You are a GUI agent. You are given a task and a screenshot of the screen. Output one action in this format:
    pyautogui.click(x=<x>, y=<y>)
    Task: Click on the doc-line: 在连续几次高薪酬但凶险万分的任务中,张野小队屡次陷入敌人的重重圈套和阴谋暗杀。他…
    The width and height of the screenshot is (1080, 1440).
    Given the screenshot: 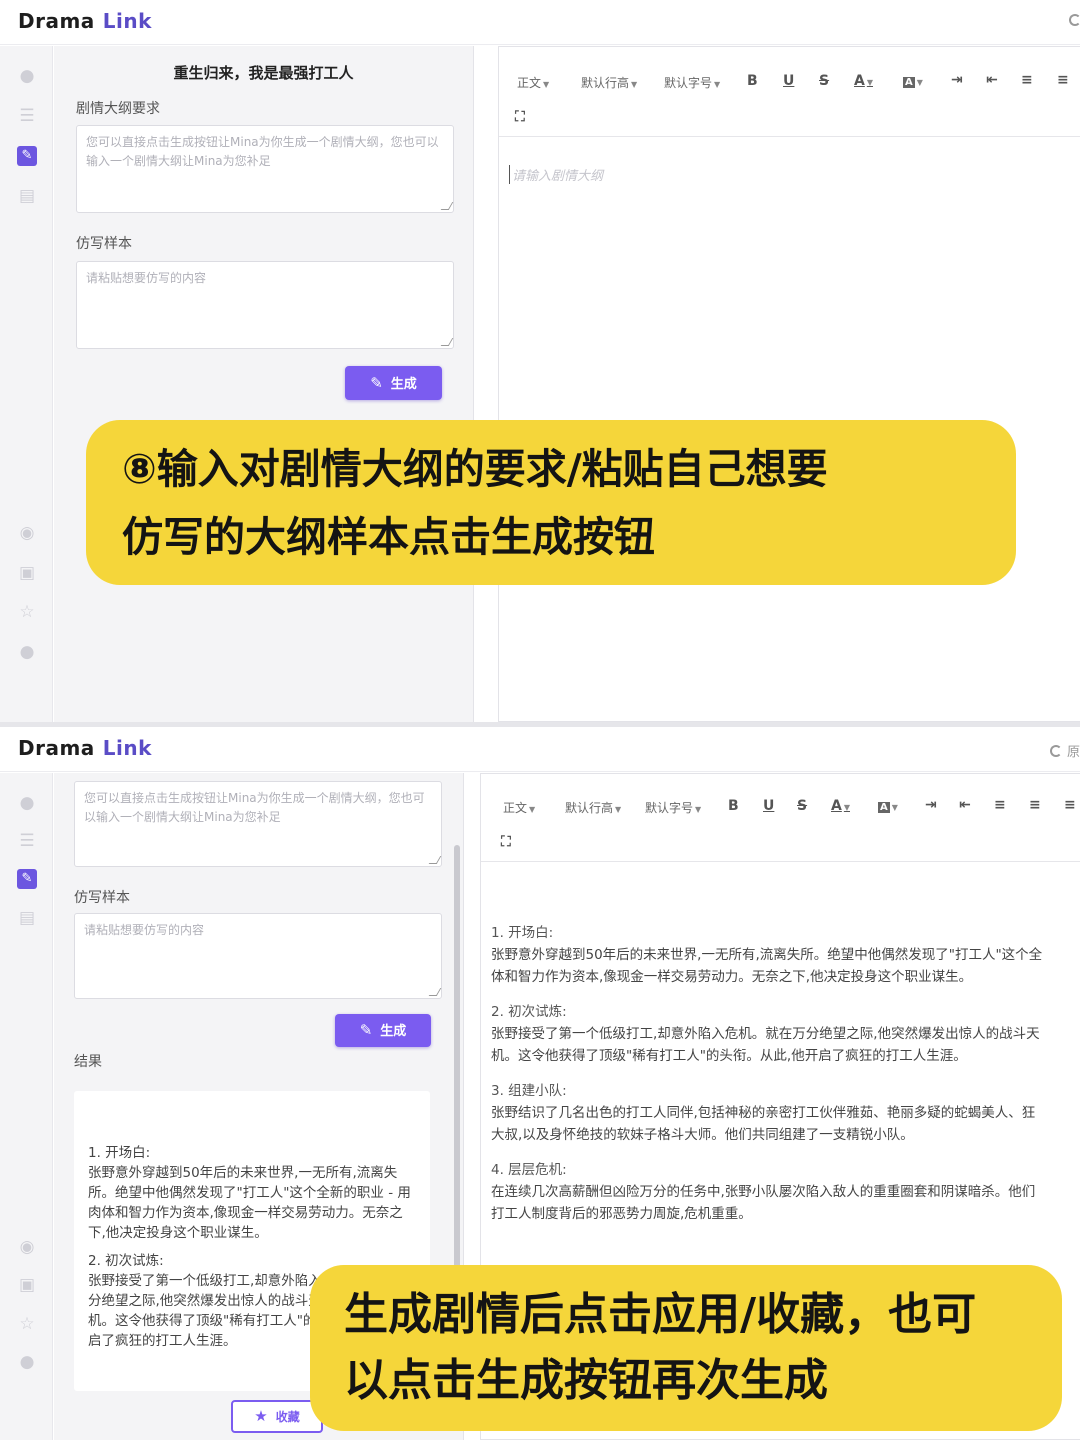 What is the action you would take?
    pyautogui.click(x=763, y=1192)
    